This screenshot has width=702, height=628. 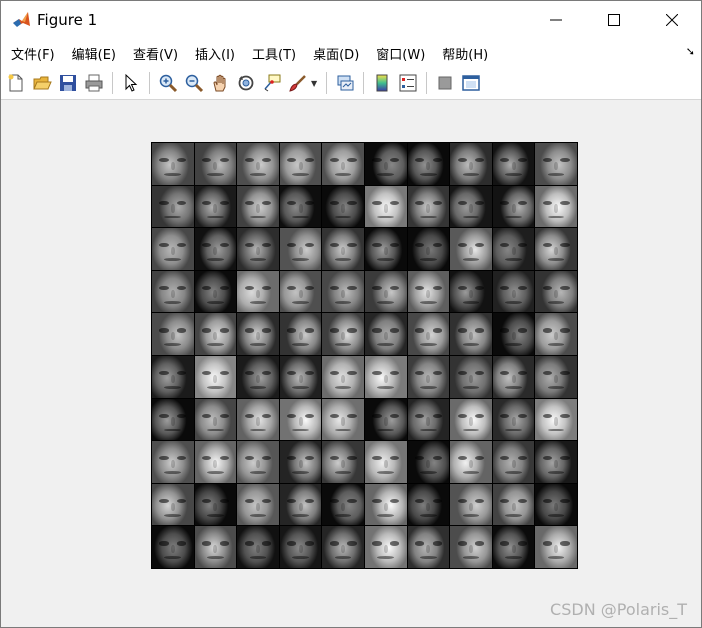 I want to click on hide-plot-tools-button, so click(x=445, y=83).